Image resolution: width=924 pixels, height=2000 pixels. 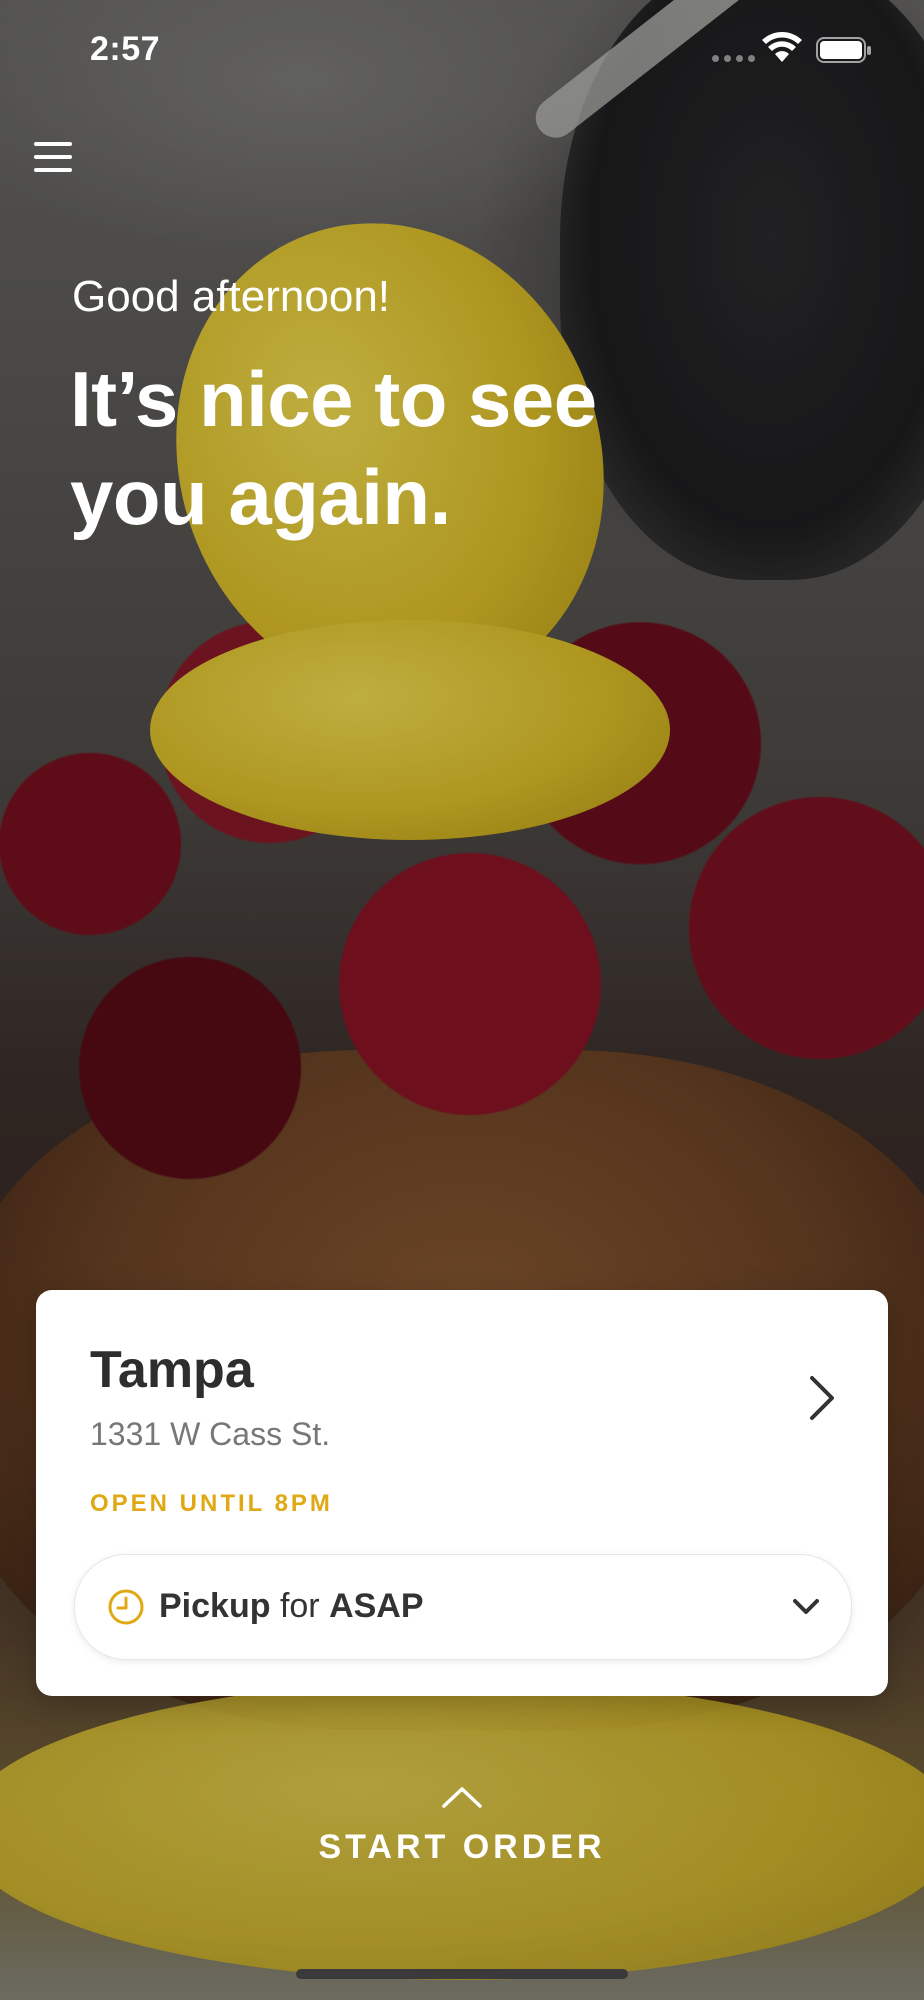 What do you see at coordinates (231, 296) in the screenshot?
I see `greeting-text: Good afternoon!` at bounding box center [231, 296].